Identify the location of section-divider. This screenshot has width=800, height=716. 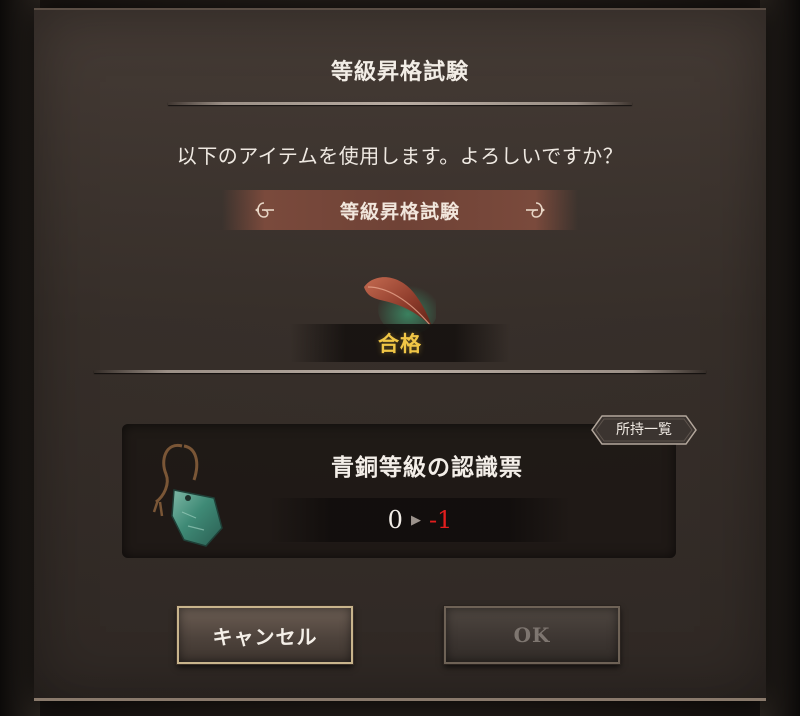
(400, 371).